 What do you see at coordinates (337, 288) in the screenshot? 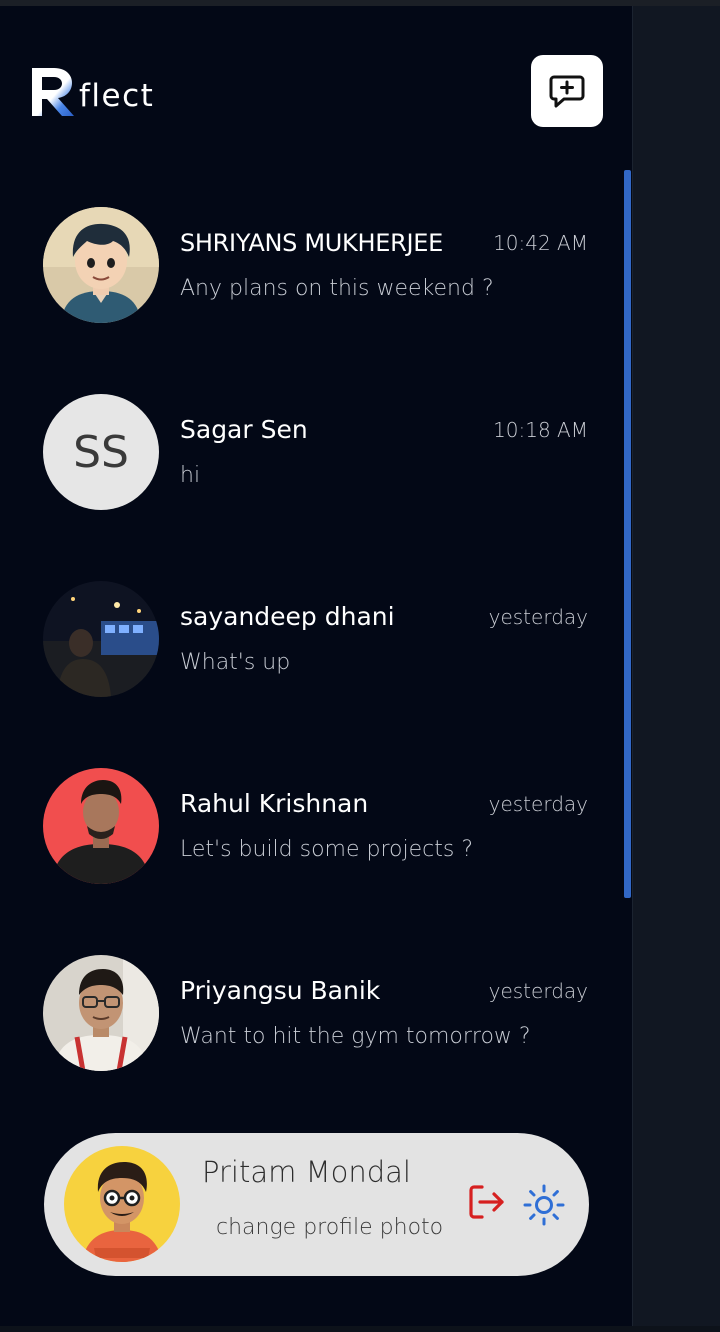
I see `chat-preview: Any plans on this weekend ?` at bounding box center [337, 288].